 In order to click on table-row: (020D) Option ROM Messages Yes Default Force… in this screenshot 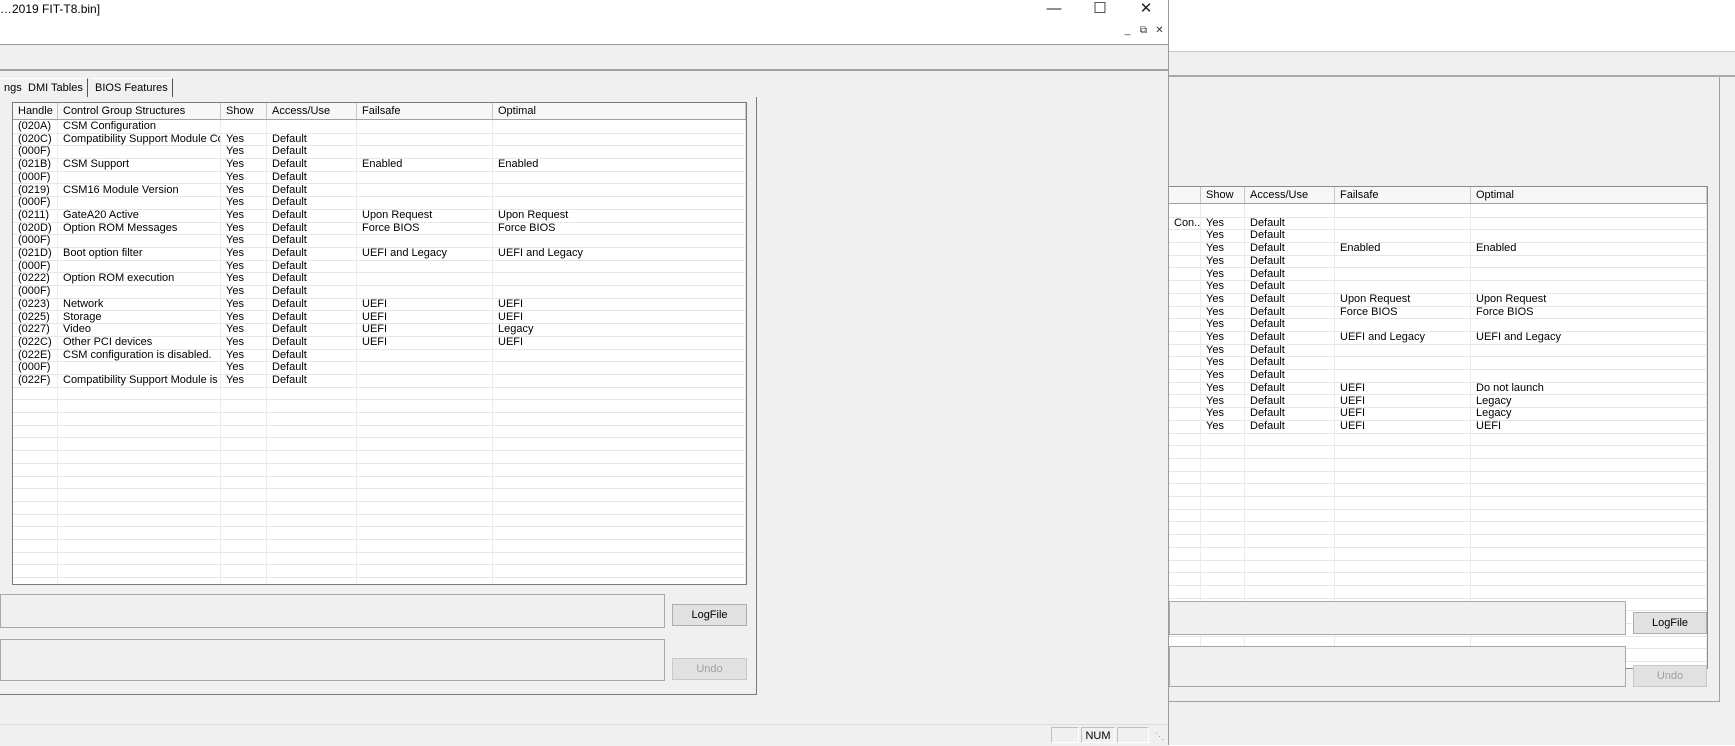, I will do `click(379, 228)`.